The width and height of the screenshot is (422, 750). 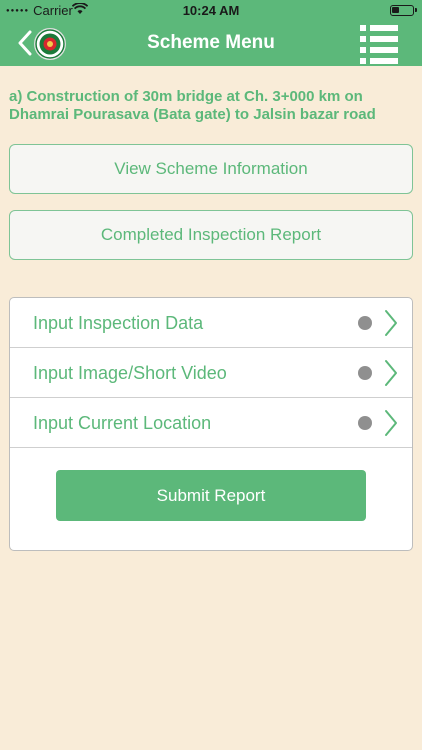 What do you see at coordinates (130, 373) in the screenshot?
I see `input-row-label: Input Image/Short Video` at bounding box center [130, 373].